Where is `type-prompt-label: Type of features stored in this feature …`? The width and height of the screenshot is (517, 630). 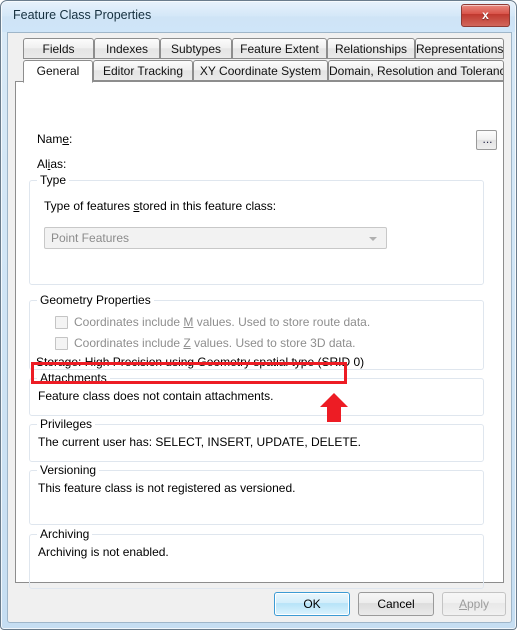 type-prompt-label: Type of features stored in this feature … is located at coordinates (160, 206).